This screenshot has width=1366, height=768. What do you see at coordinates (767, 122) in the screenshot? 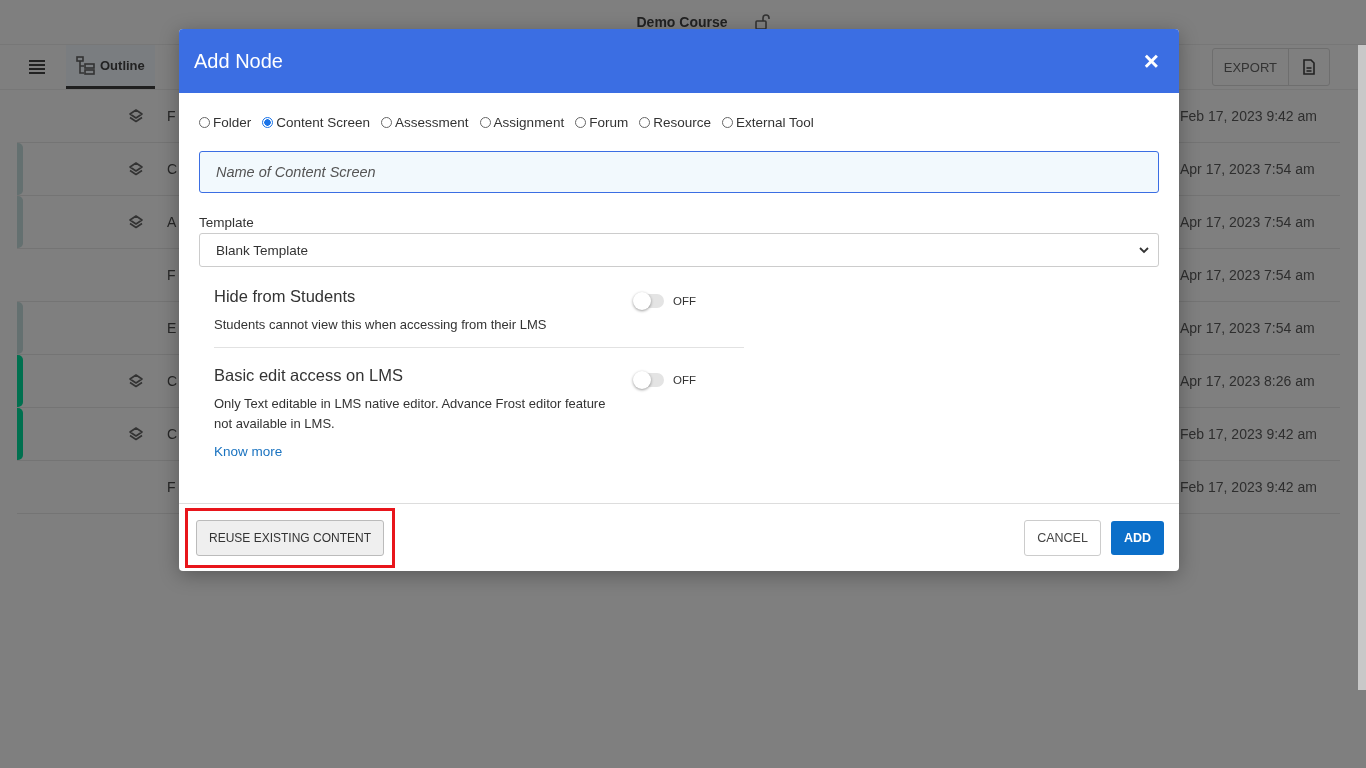
I see `node-type-radio: External Tool` at bounding box center [767, 122].